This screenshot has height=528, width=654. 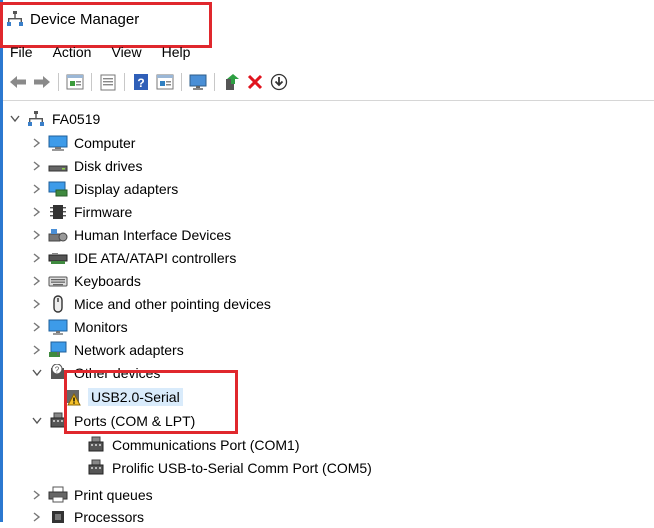 What do you see at coordinates (76, 119) in the screenshot?
I see `tree-root-label: FA0519` at bounding box center [76, 119].